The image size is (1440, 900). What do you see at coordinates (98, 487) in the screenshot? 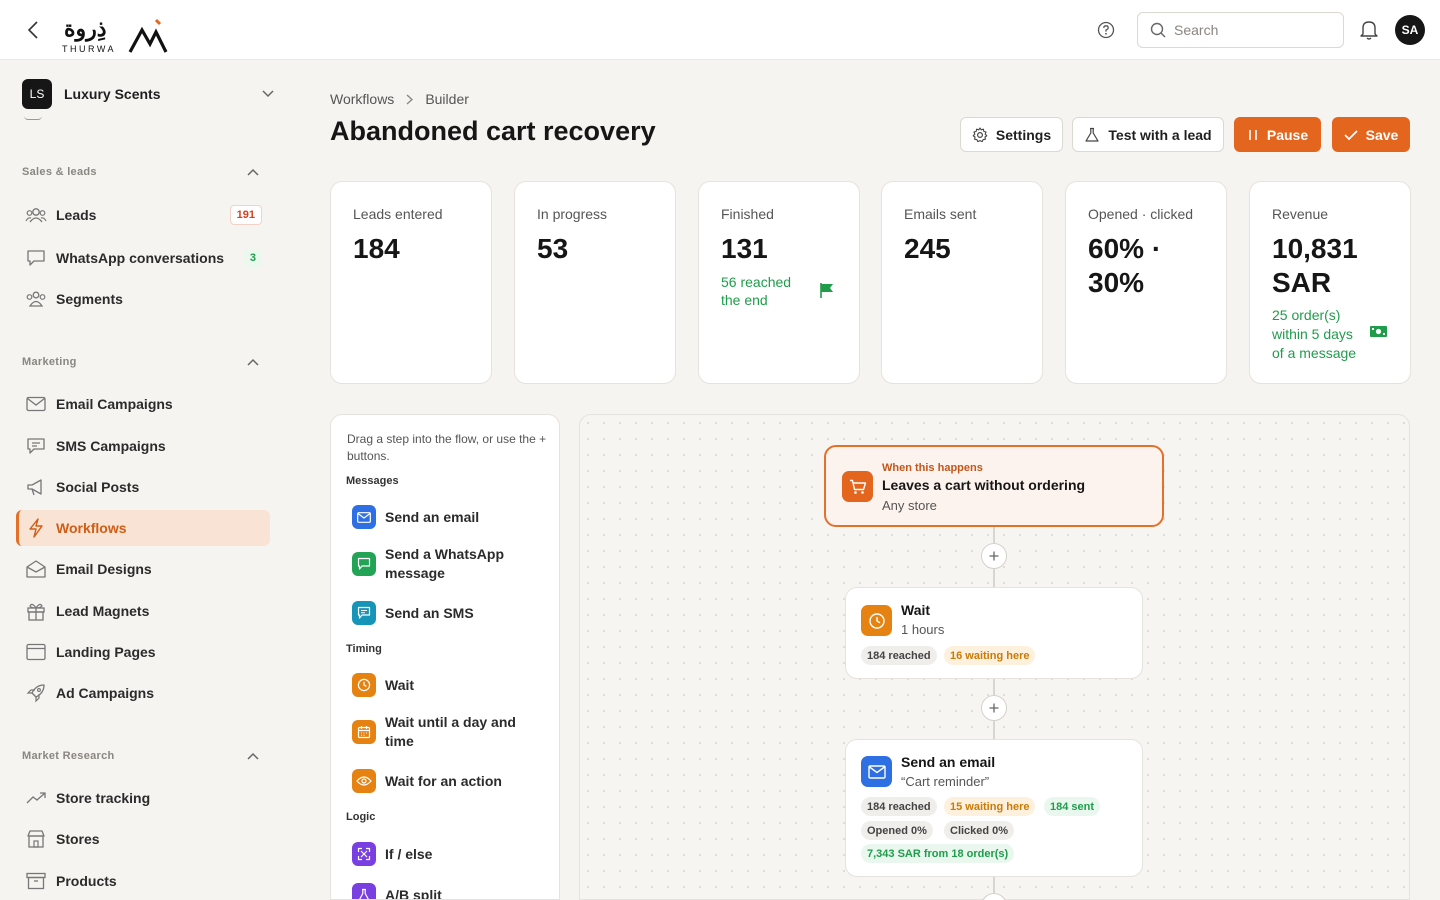
I see `sidebar-item-label: Social Posts` at bounding box center [98, 487].